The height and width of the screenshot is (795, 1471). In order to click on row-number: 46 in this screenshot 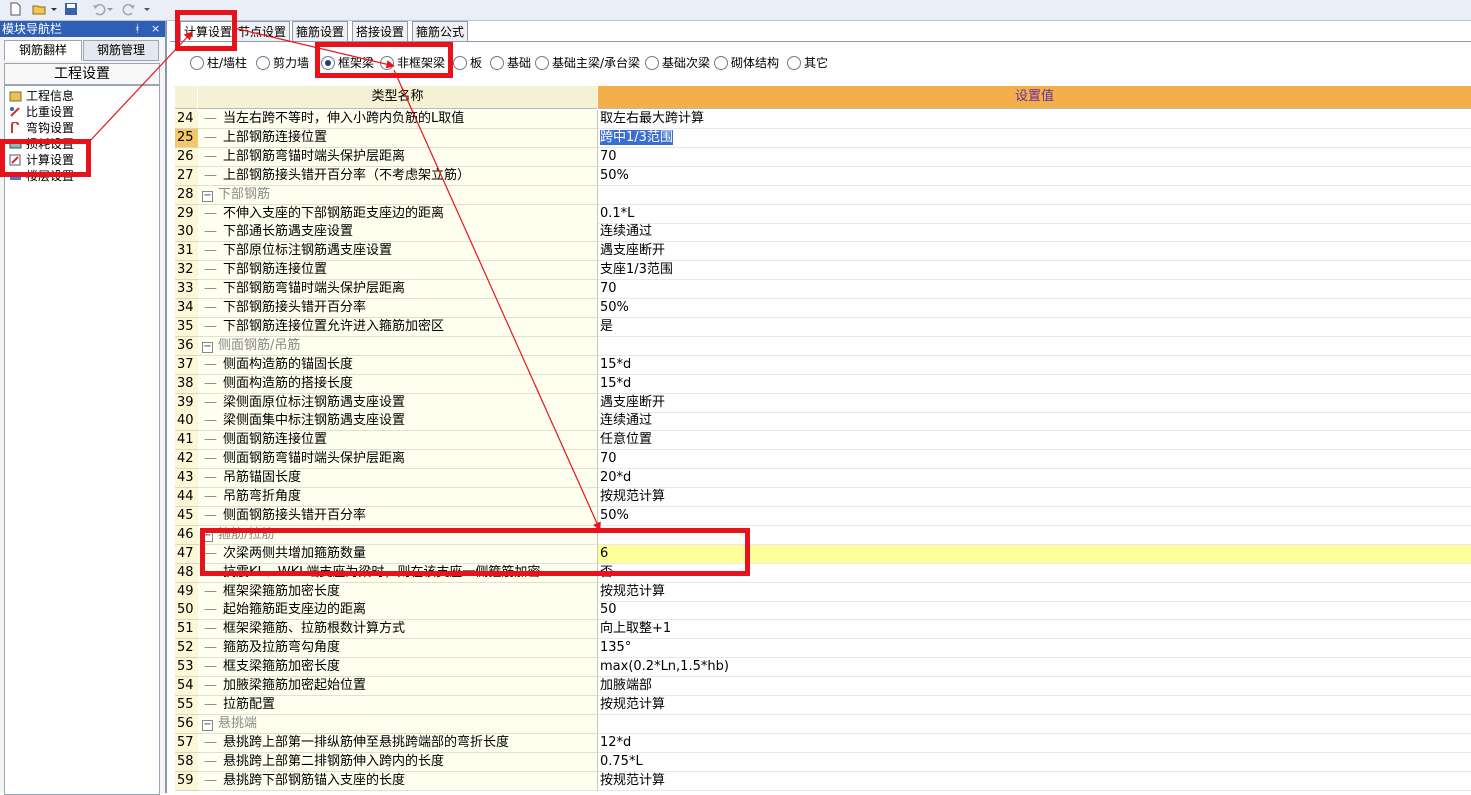, I will do `click(187, 535)`.